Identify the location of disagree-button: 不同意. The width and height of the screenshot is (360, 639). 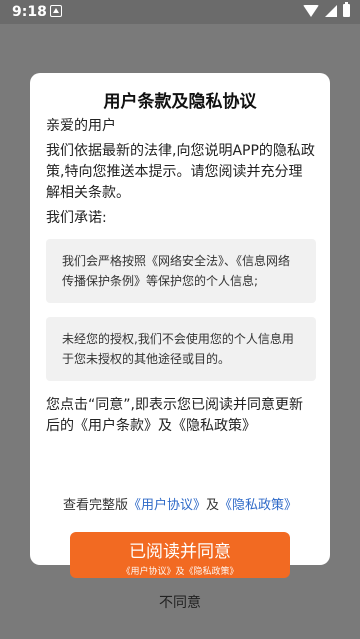
(180, 602).